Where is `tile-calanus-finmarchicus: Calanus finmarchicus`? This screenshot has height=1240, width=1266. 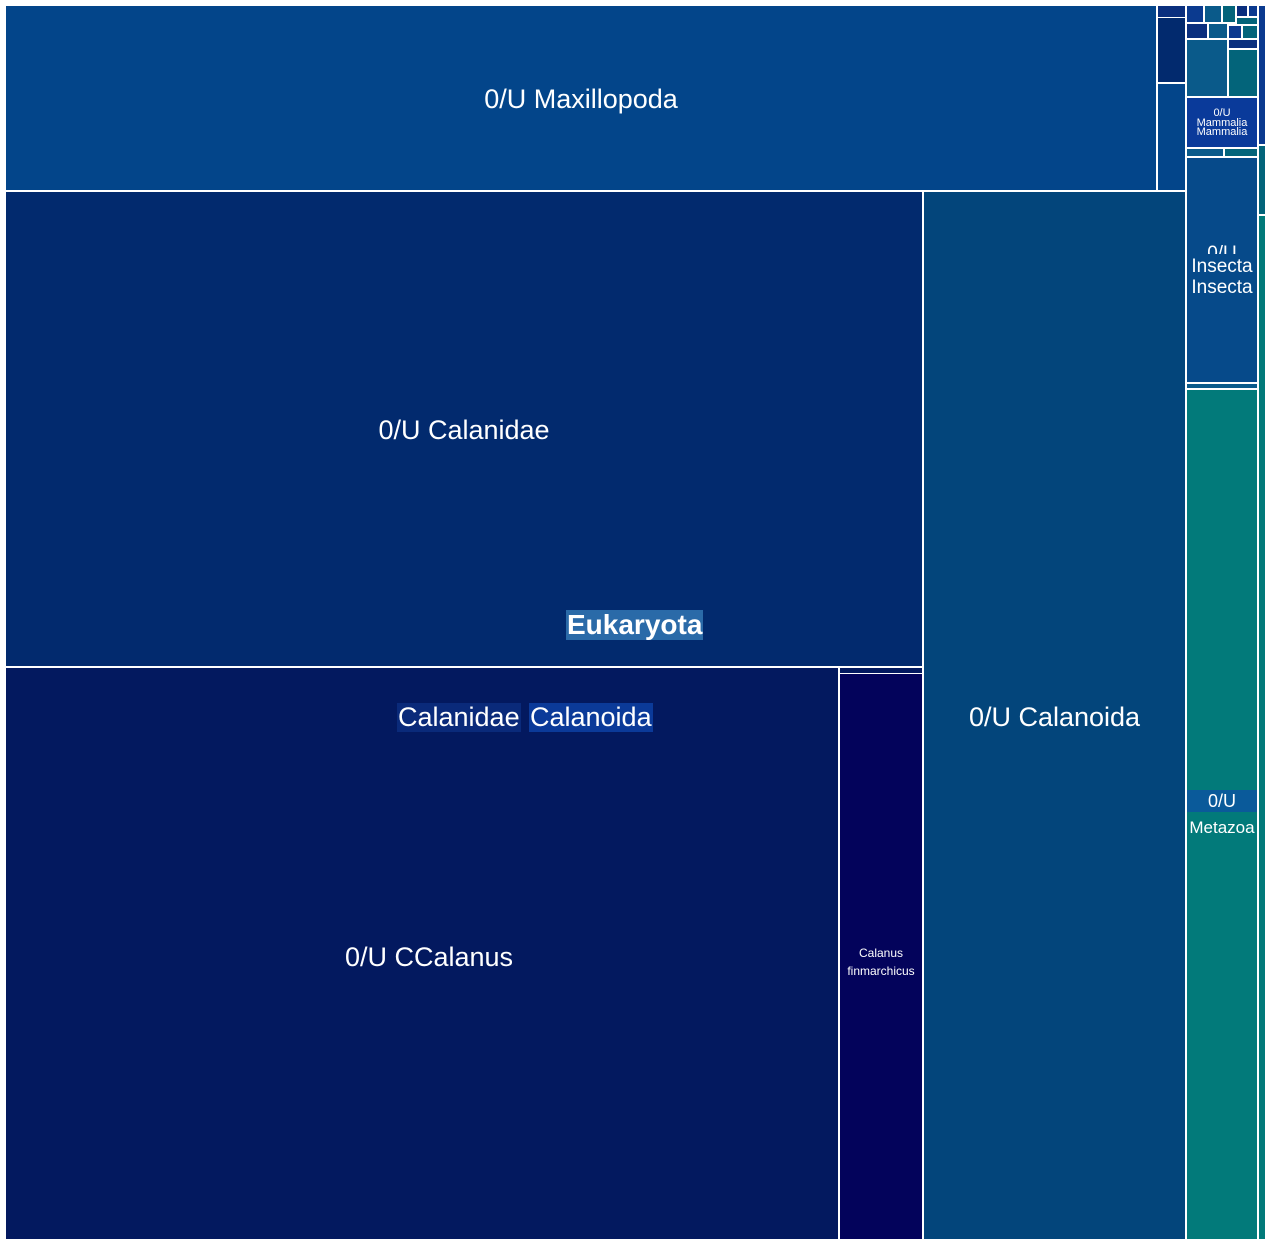
tile-calanus-finmarchicus: Calanus finmarchicus is located at coordinates (881, 956).